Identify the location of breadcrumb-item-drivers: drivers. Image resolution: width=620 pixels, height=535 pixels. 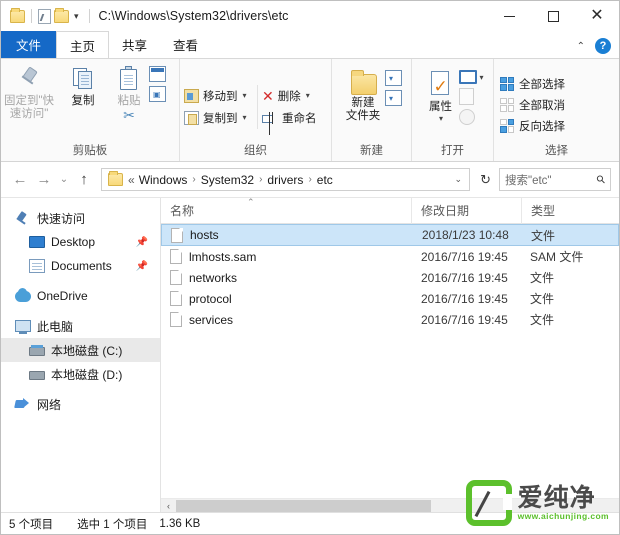
(285, 180).